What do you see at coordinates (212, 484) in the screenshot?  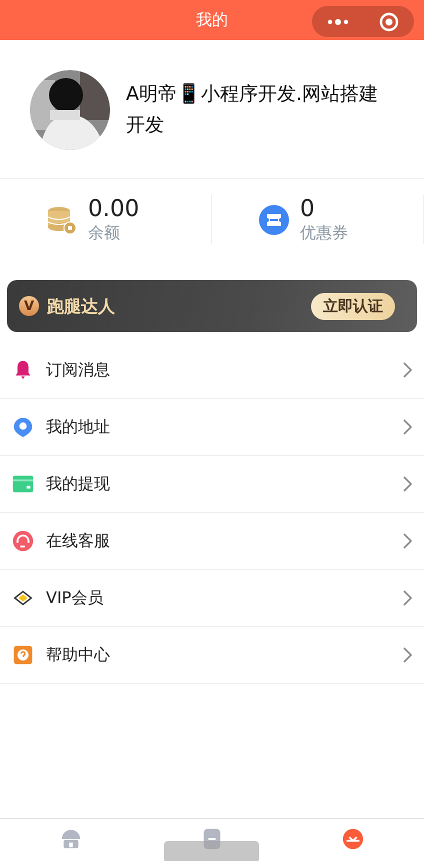 I see `menu-item: 我的提现` at bounding box center [212, 484].